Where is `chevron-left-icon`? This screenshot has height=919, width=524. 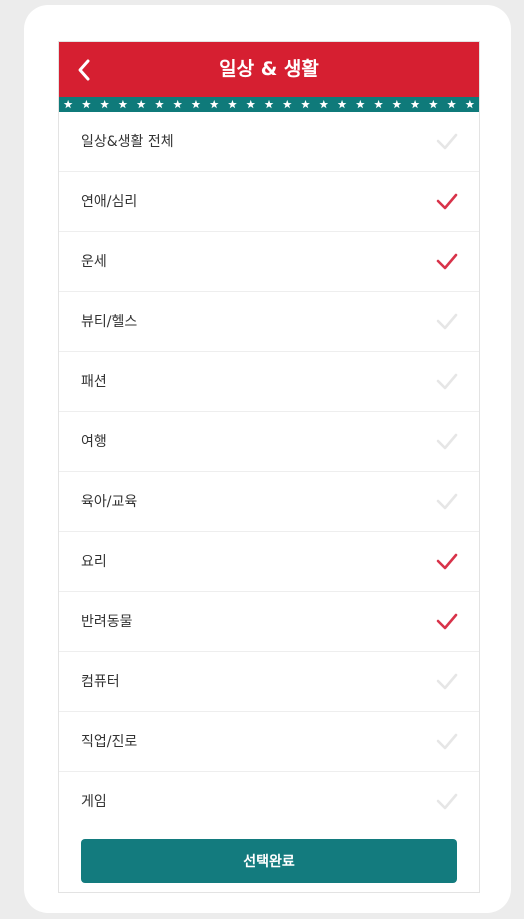
chevron-left-icon is located at coordinates (84, 70).